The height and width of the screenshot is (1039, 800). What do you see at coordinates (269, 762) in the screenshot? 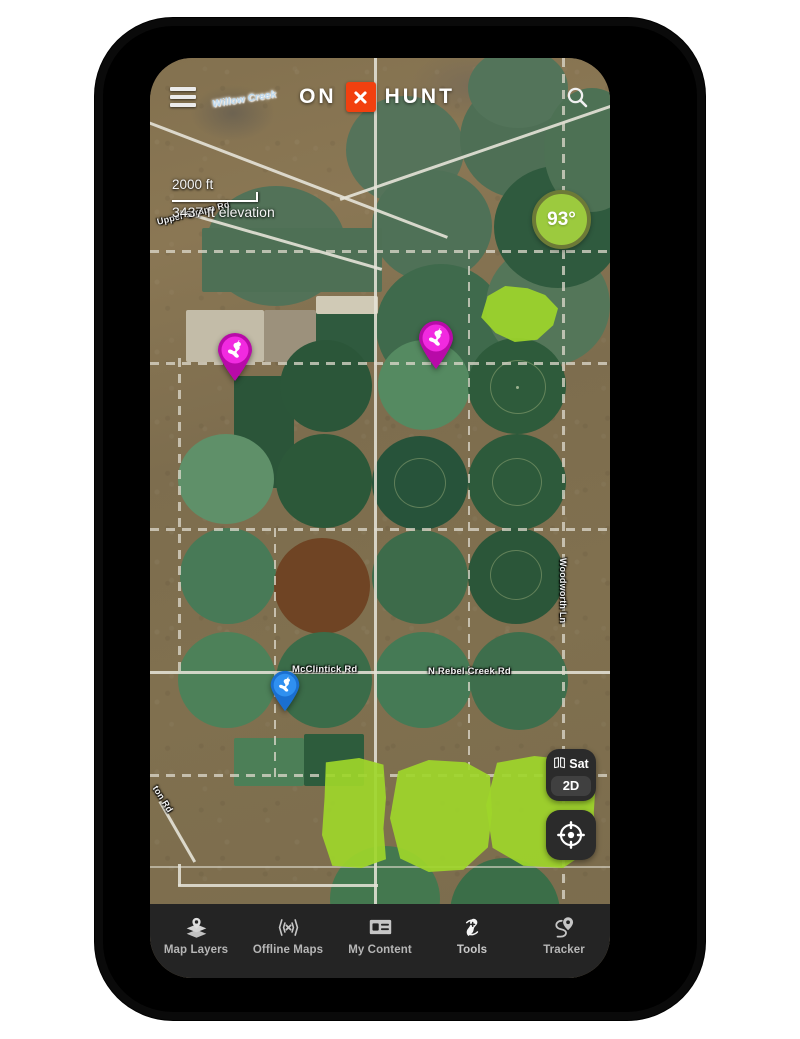
I see `field-patch` at bounding box center [269, 762].